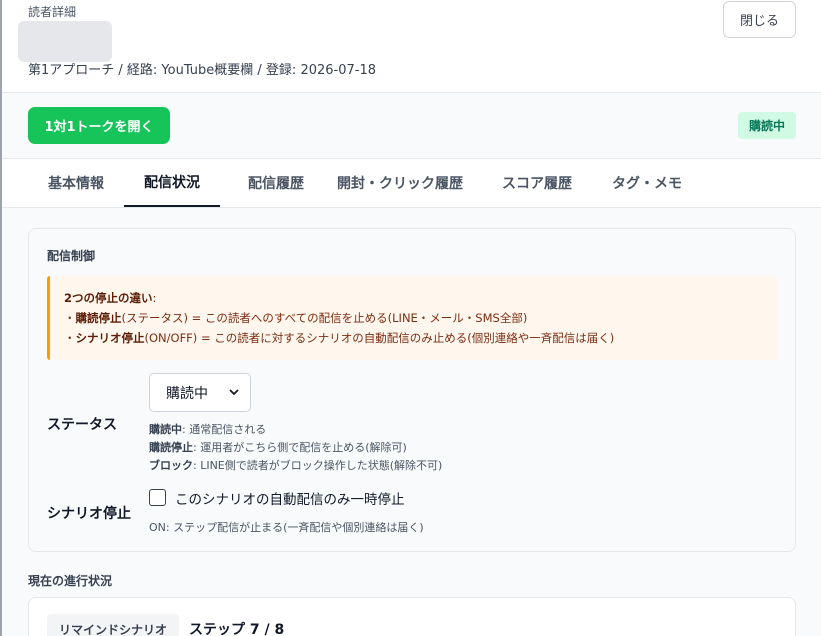 This screenshot has width=821, height=636. I want to click on detail-tabs: 基本情報 配信状況 配信履歴 開封・クリック履歴 スコア履歴 タグ・メモ, so click(411, 183).